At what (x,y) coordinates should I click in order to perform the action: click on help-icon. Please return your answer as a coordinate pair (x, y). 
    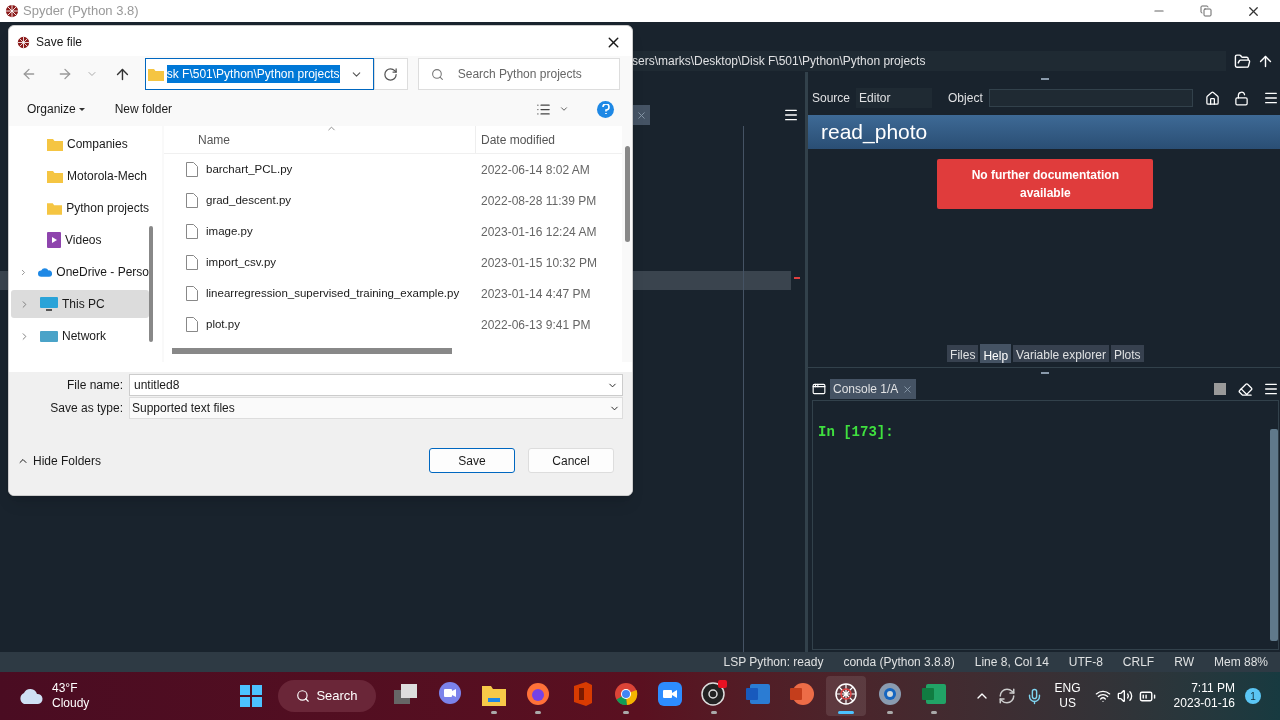
    Looking at the image, I should click on (605, 109).